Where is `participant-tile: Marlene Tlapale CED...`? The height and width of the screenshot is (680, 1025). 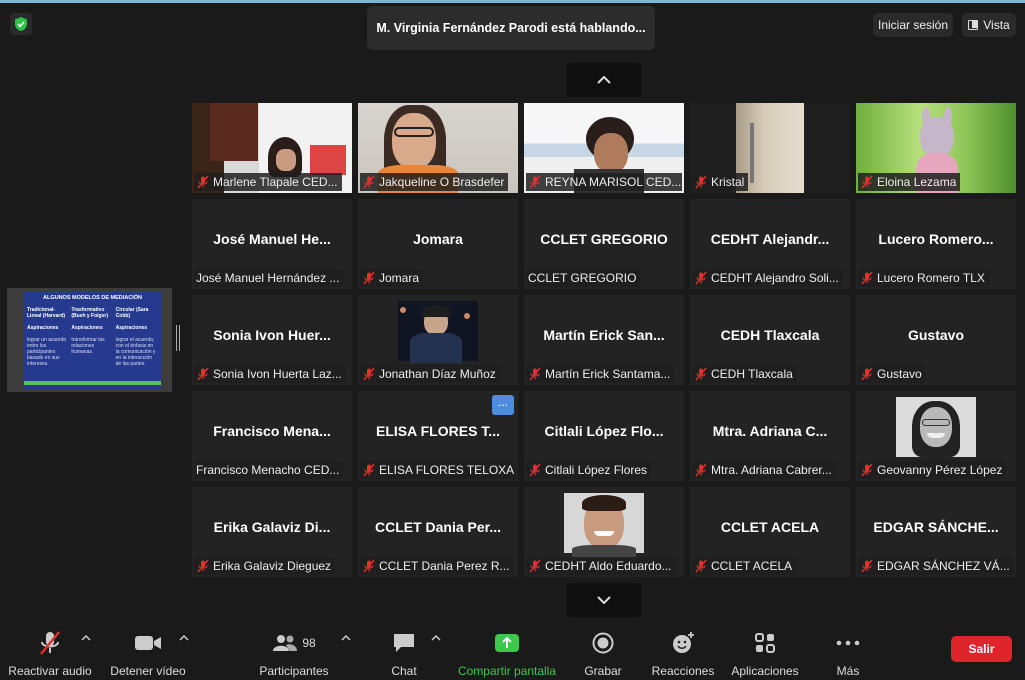 participant-tile: Marlene Tlapale CED... is located at coordinates (272, 148).